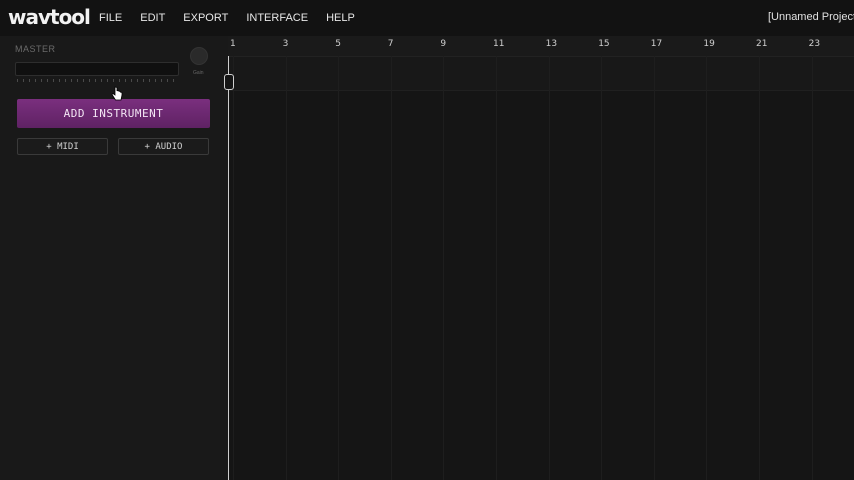  Describe the element at coordinates (198, 73) in the screenshot. I see `gain-label: Gain` at that location.